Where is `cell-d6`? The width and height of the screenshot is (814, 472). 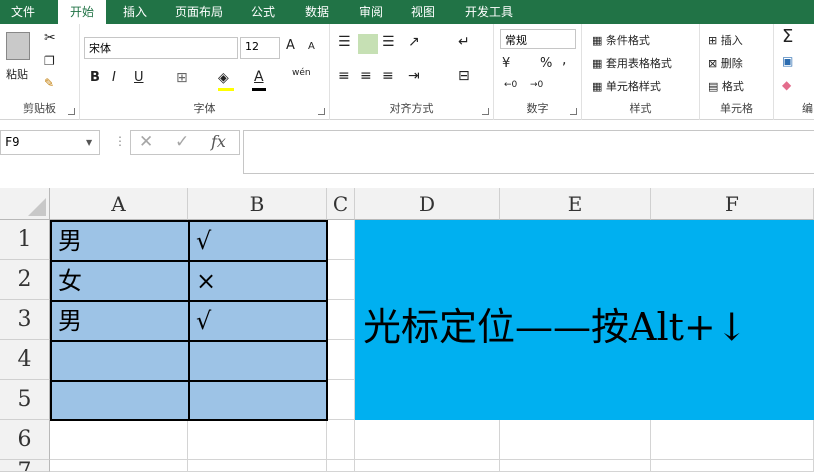
cell-d6 is located at coordinates (427, 440).